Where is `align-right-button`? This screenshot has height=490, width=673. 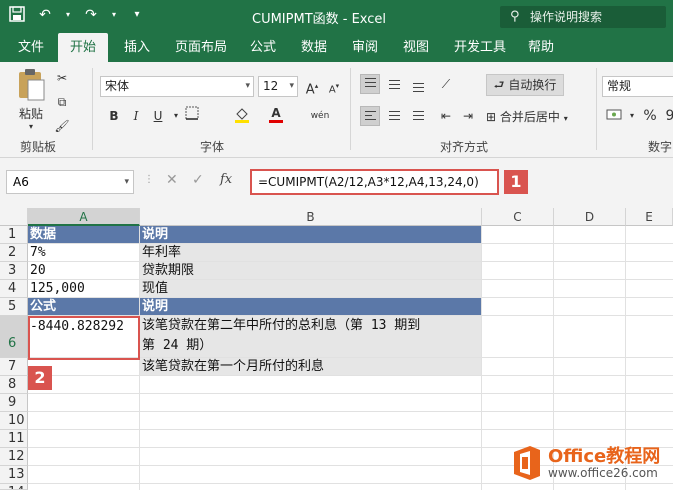 align-right-button is located at coordinates (418, 116).